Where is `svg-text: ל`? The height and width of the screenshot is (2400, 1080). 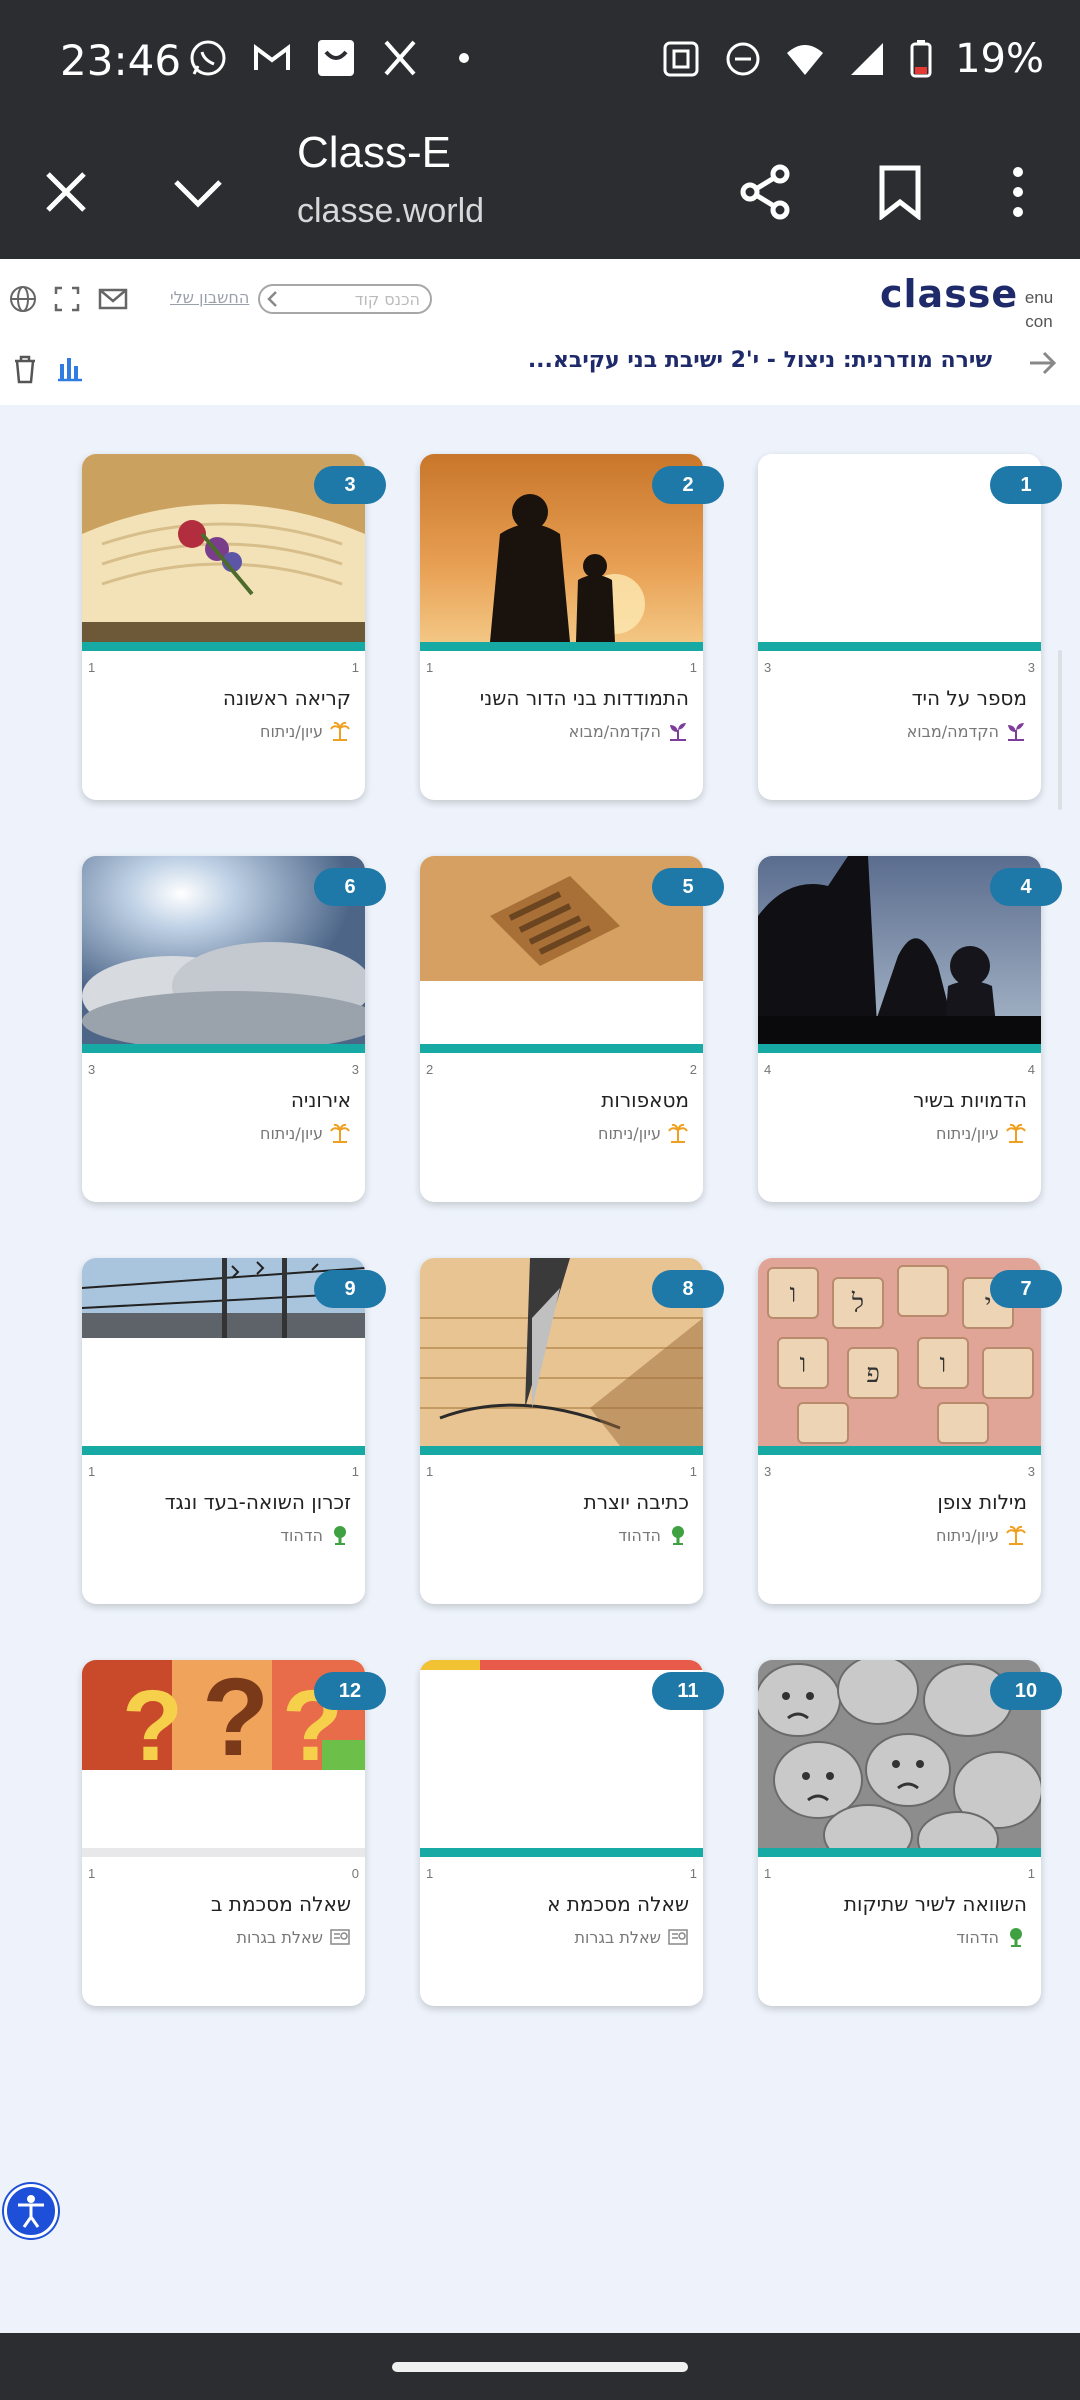 svg-text: ל is located at coordinates (857, 1304).